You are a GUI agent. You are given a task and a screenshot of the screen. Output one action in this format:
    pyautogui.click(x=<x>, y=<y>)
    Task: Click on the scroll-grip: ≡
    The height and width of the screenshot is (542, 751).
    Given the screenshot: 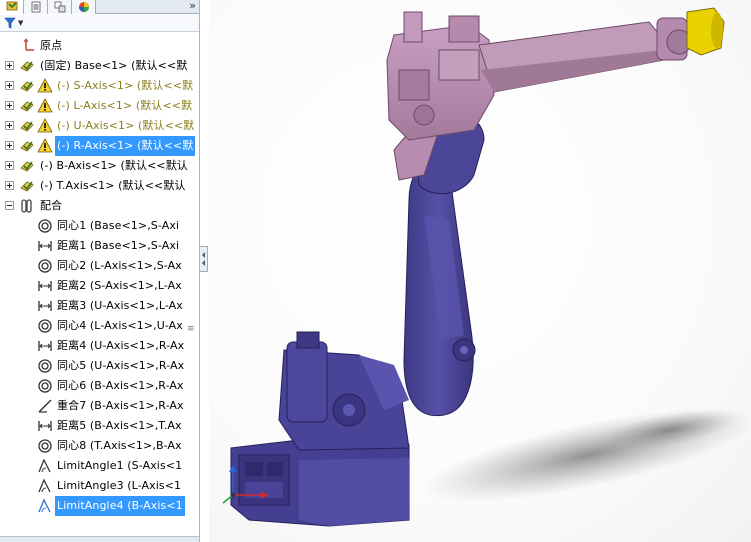 What is the action you would take?
    pyautogui.click(x=191, y=329)
    